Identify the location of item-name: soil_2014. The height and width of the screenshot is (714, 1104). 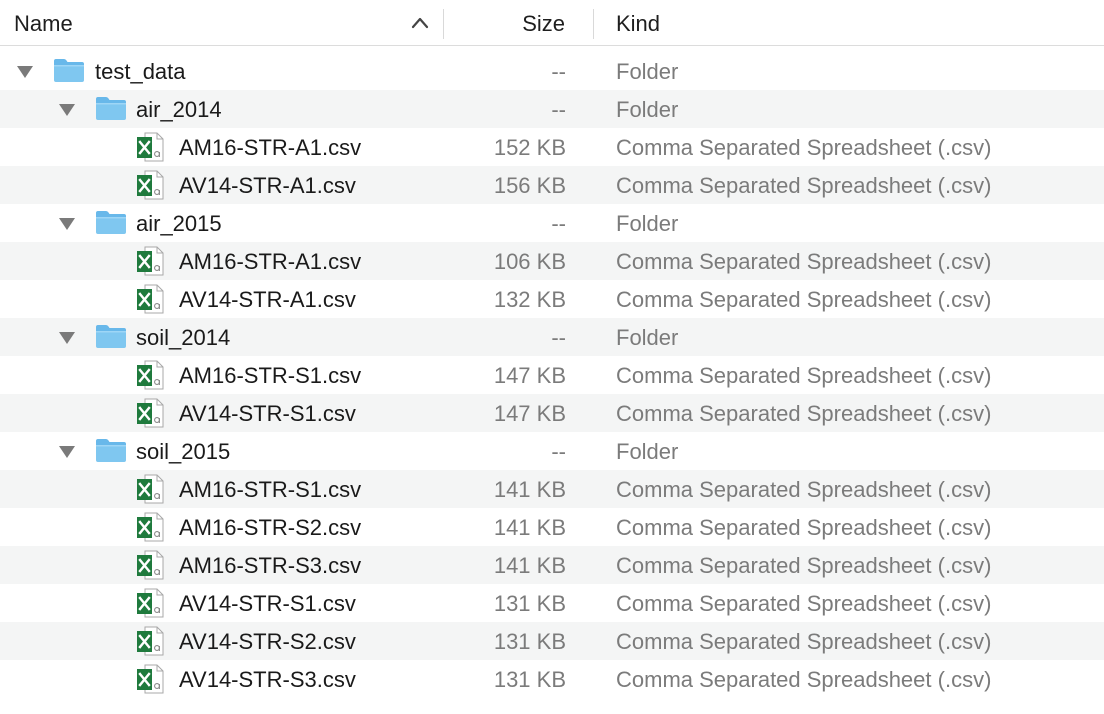
(183, 337).